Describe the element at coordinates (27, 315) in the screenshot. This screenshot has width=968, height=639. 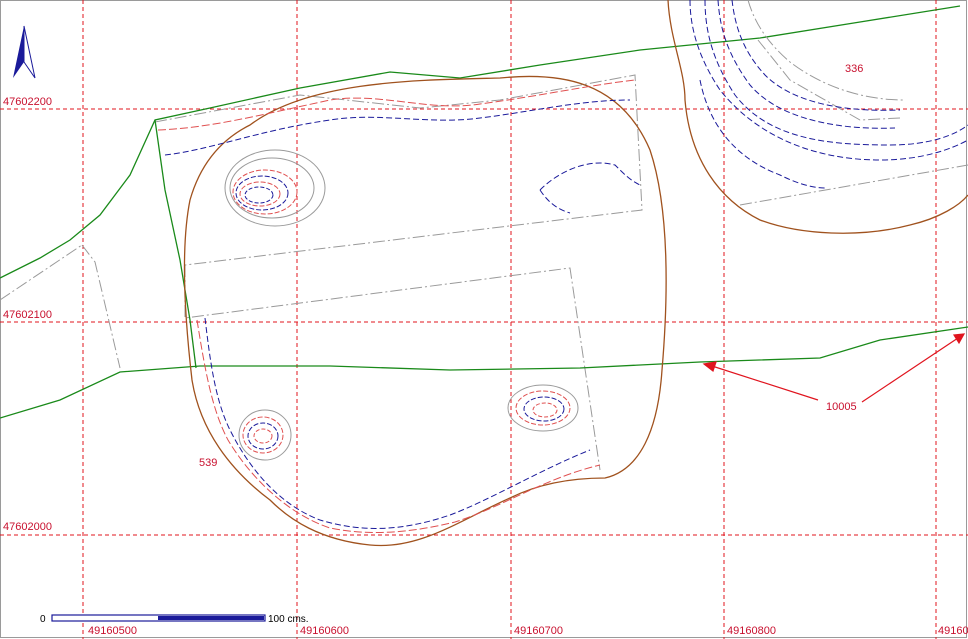
I see `grid-label-y-2: 47602100` at that location.